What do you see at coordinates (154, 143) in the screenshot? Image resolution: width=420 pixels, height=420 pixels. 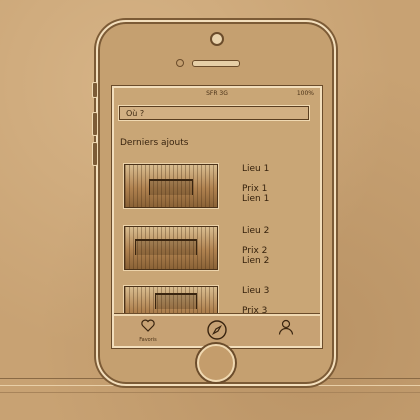 I see `section-title: Derniers ajouts` at bounding box center [154, 143].